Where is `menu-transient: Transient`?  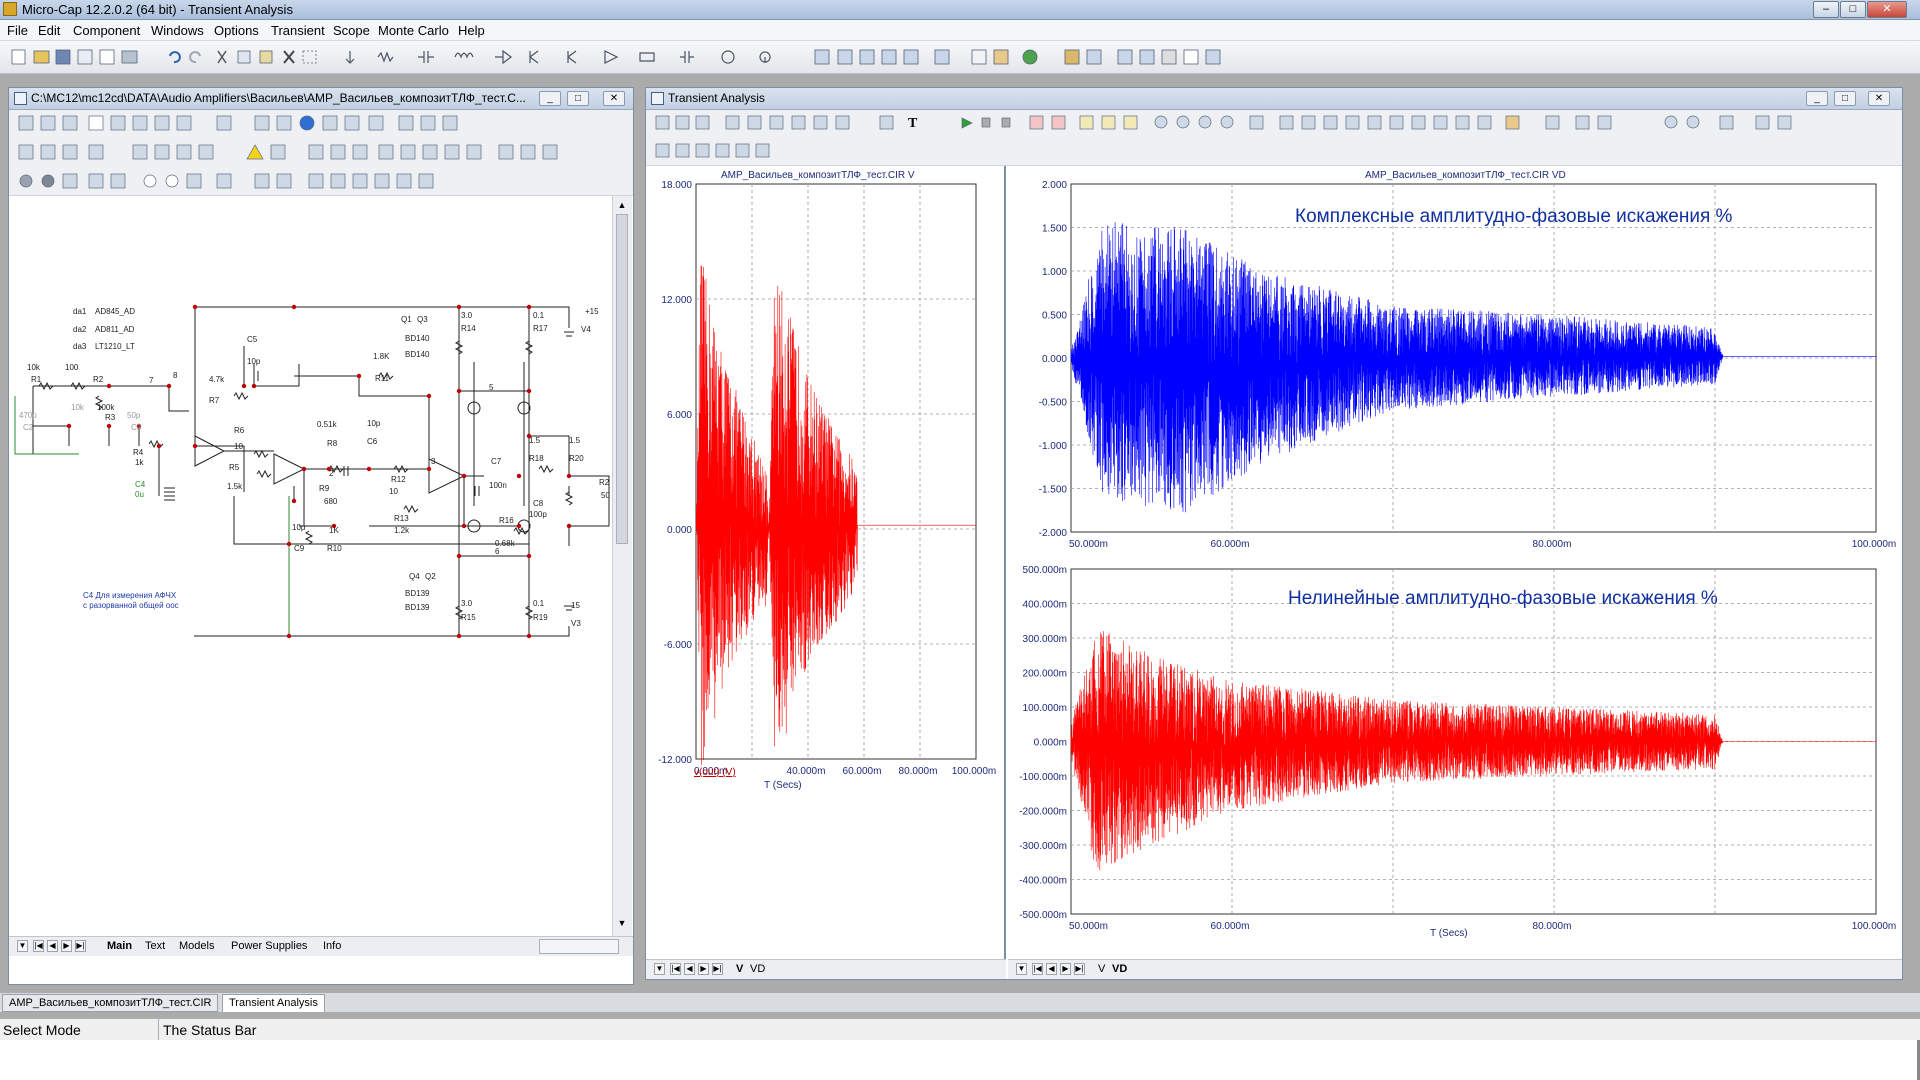
menu-transient: Transient is located at coordinates (298, 30).